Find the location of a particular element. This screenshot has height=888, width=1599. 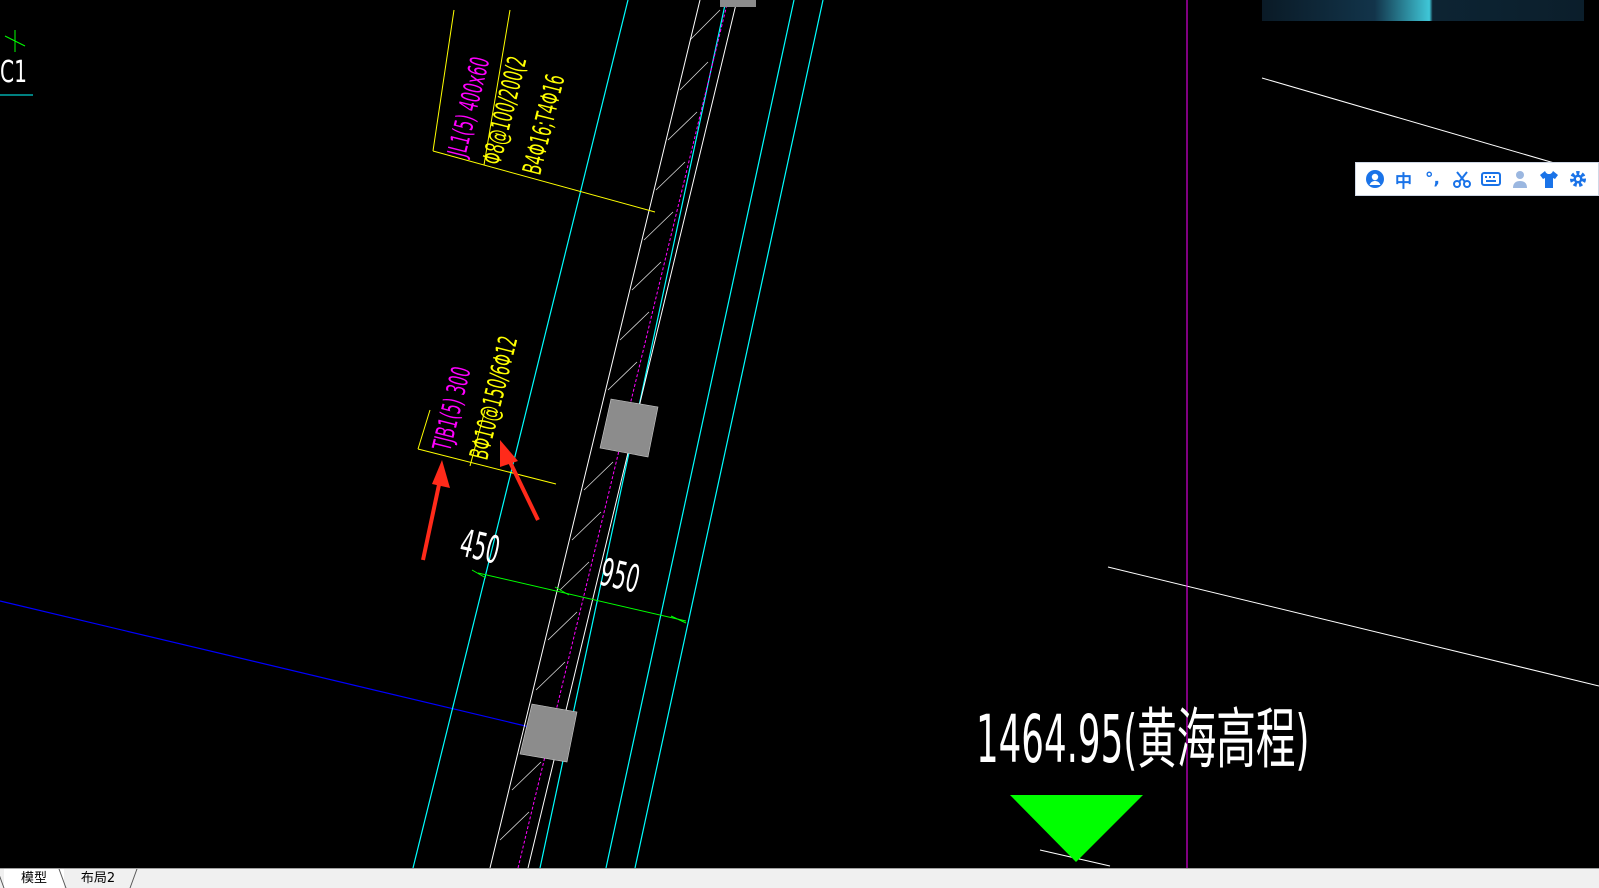

tab-layout2: 布局2 is located at coordinates (98, 878).